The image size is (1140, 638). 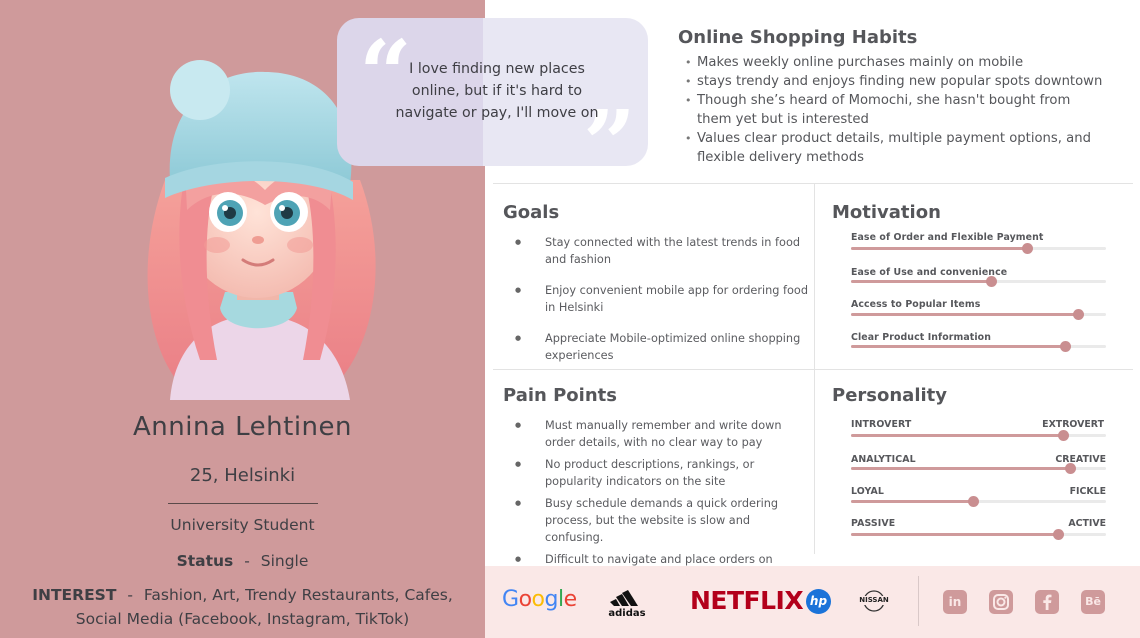 I want to click on pain-points-title: Pain Points, so click(x=560, y=395).